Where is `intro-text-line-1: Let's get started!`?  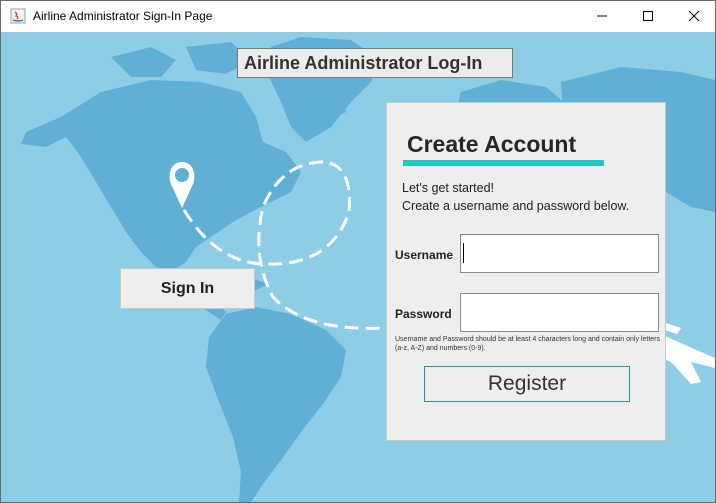
intro-text-line-1: Let's get started! is located at coordinates (448, 188).